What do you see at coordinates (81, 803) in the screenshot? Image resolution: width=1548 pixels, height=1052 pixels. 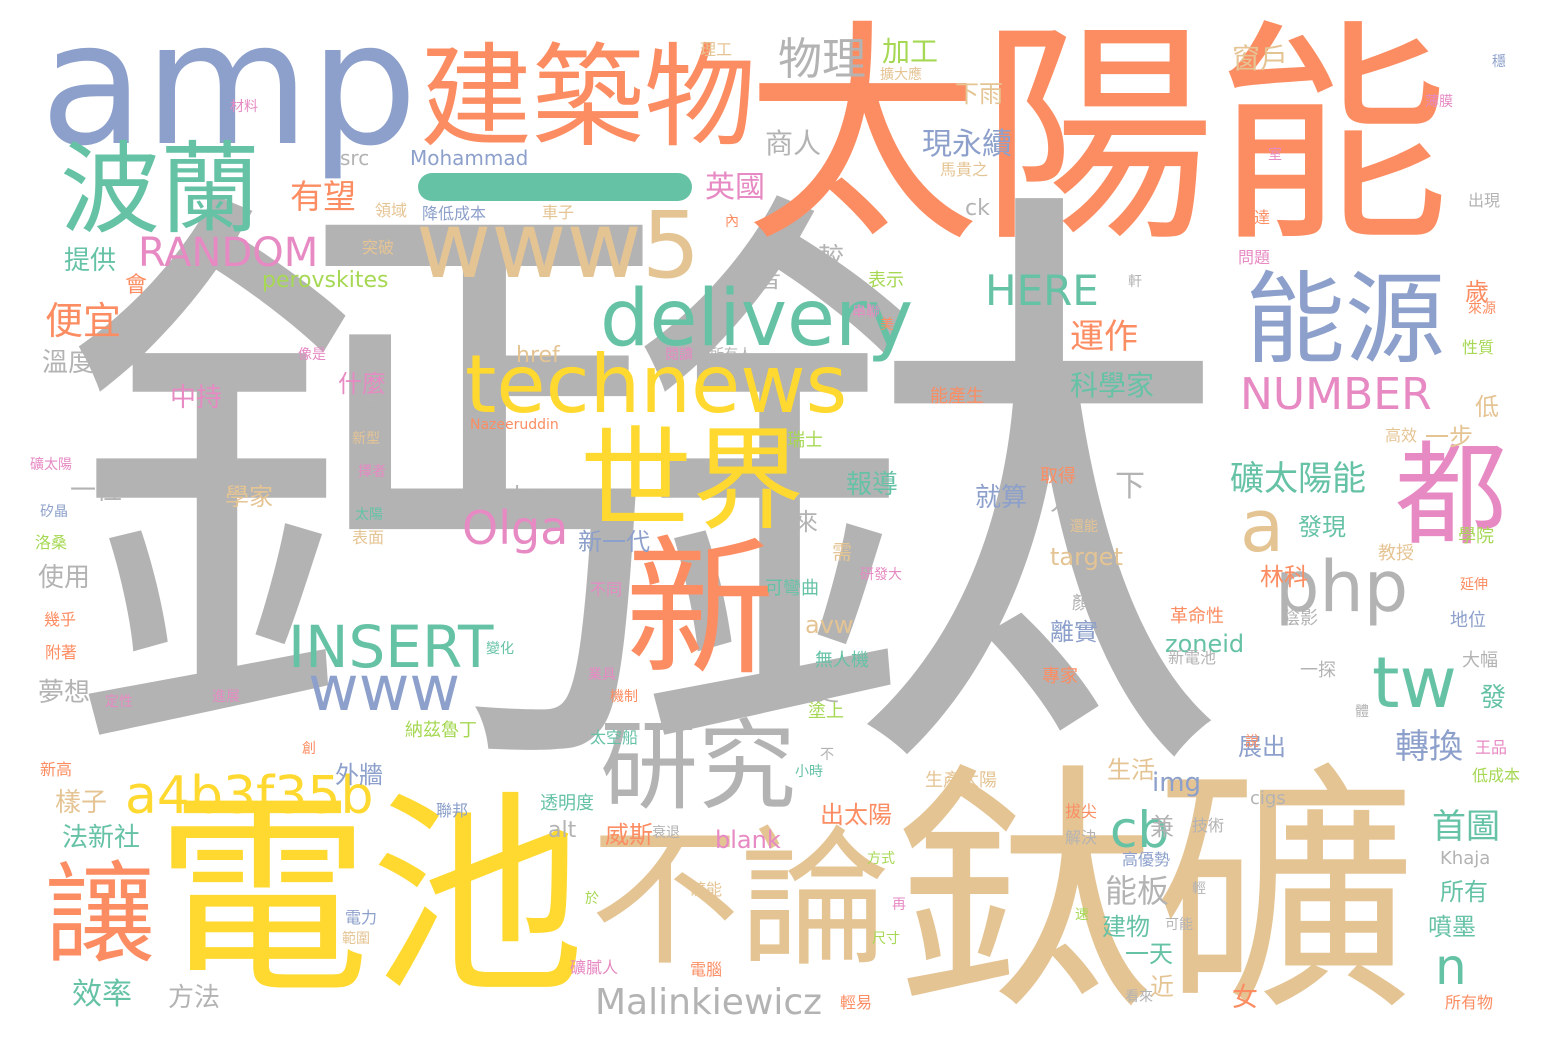 I see `word-51: 樣子` at bounding box center [81, 803].